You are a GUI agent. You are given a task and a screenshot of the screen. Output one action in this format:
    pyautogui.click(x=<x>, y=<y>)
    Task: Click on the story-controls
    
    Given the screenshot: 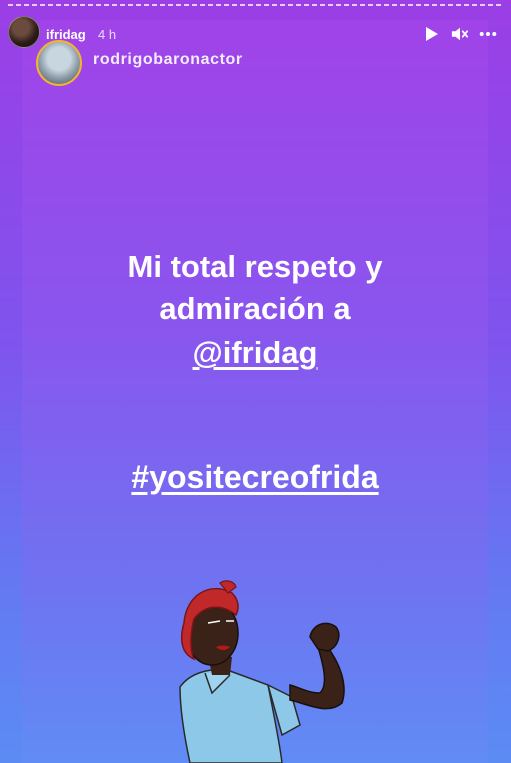 What is the action you would take?
    pyautogui.click(x=460, y=34)
    